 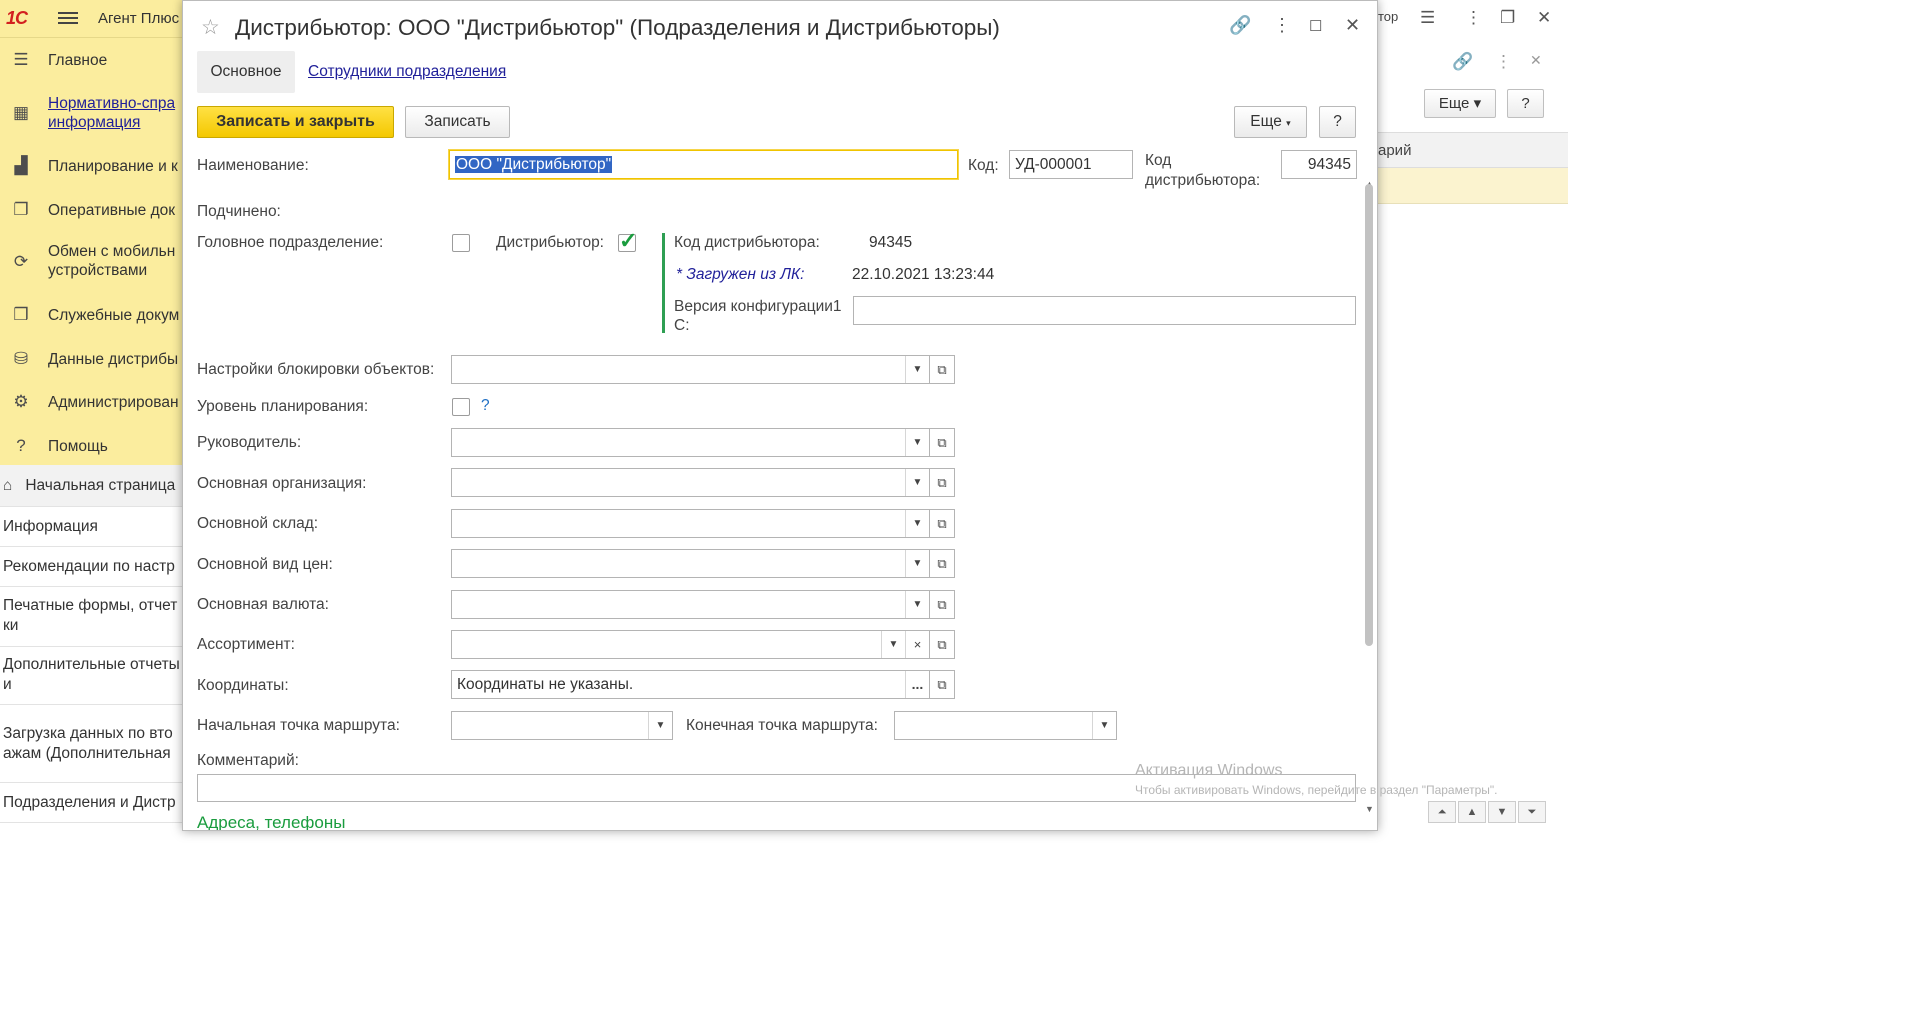 What do you see at coordinates (485, 406) in the screenshot?
I see `plan-level-help: ?` at bounding box center [485, 406].